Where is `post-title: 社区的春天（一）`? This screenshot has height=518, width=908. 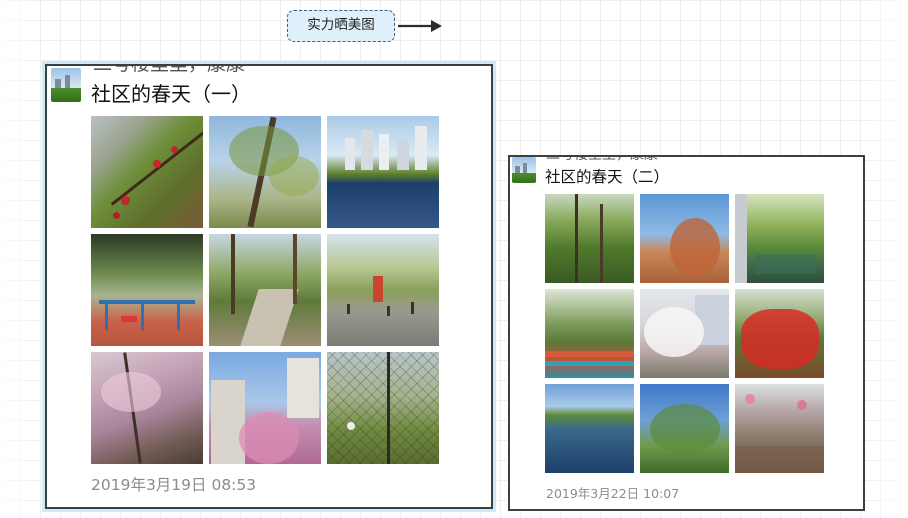 post-title: 社区的春天（一） is located at coordinates (171, 94).